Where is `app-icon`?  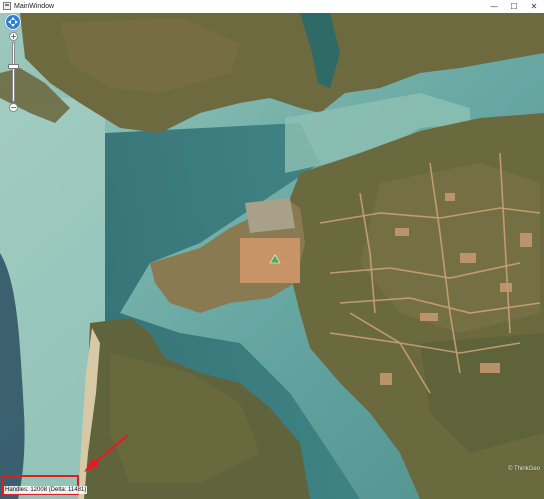 app-icon is located at coordinates (7, 6).